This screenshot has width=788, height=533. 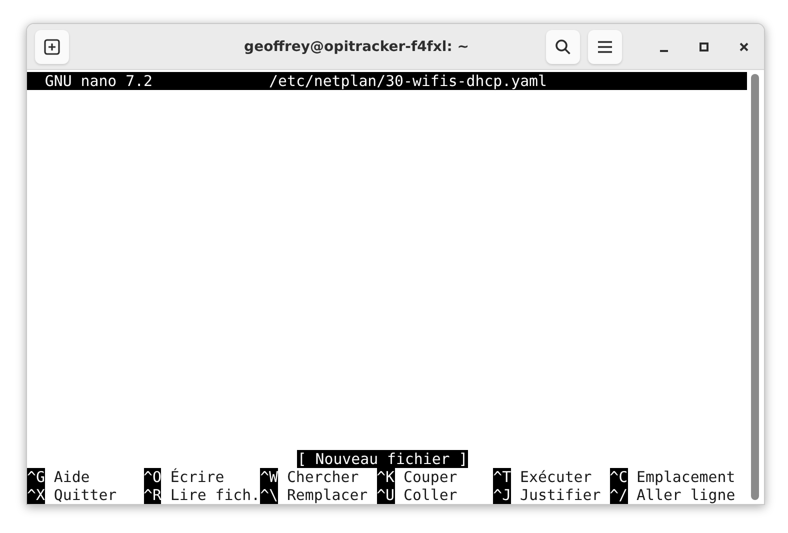 I want to click on program-name: GNU nano 7.2, so click(x=98, y=81).